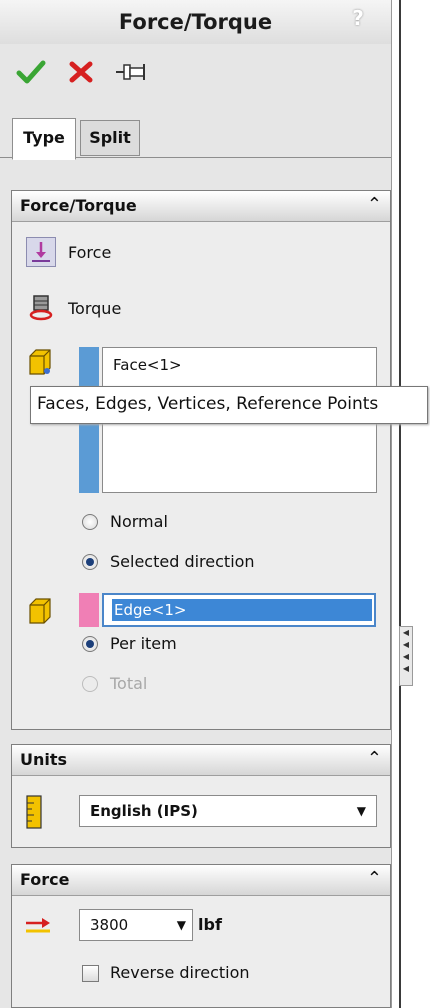 The width and height of the screenshot is (430, 1008). Describe the element at coordinates (78, 205) in the screenshot. I see `group-title: Force/Torque` at that location.